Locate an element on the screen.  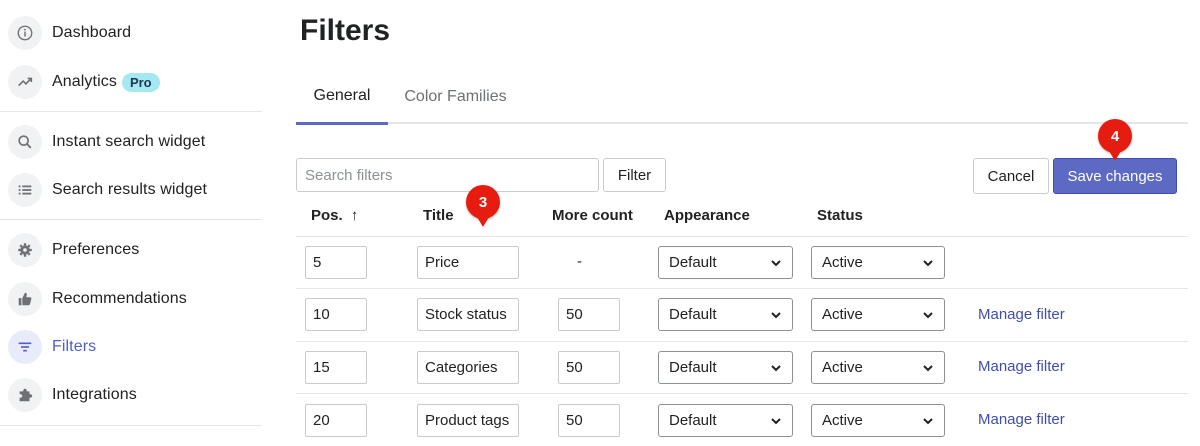
sidebar-item-label: Integrations is located at coordinates (94, 394).